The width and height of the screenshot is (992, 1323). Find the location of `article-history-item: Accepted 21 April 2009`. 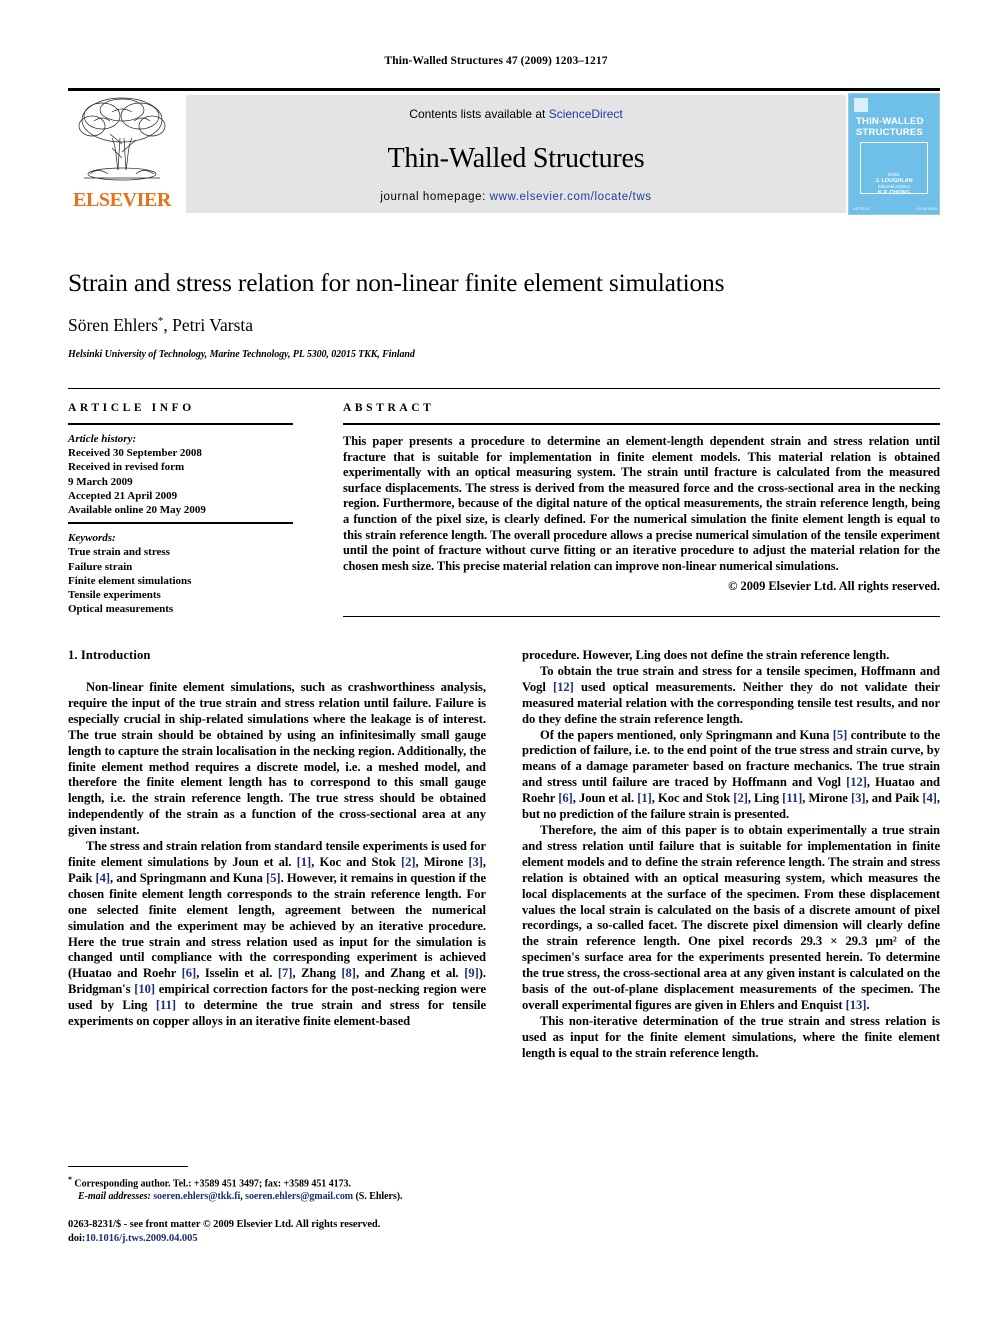

article-history-item: Accepted 21 April 2009 is located at coordinates (123, 495).